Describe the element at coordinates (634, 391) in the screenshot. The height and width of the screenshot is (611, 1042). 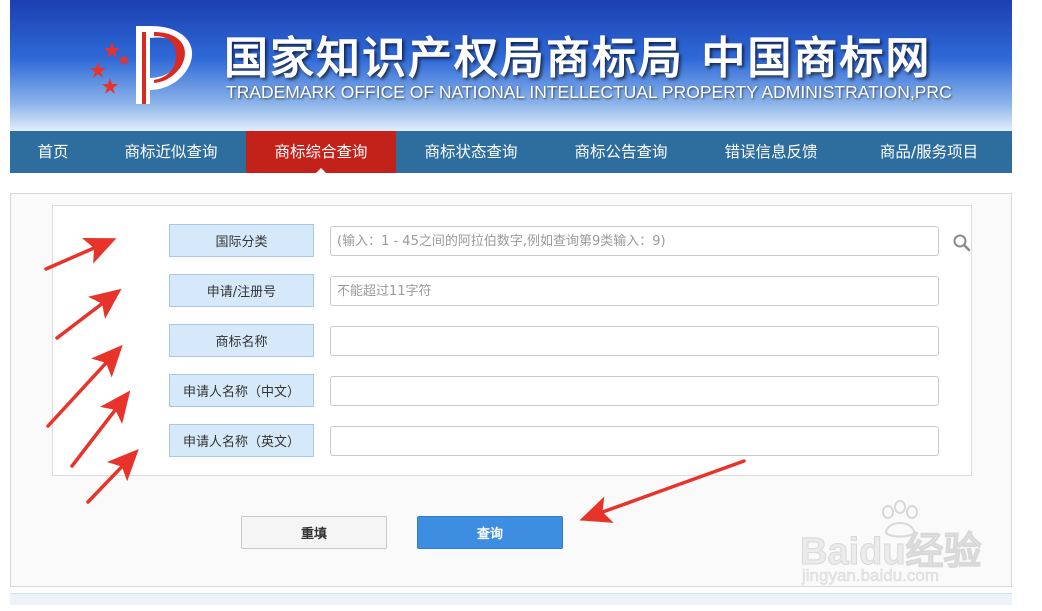
I see `applicant-cn-input` at that location.